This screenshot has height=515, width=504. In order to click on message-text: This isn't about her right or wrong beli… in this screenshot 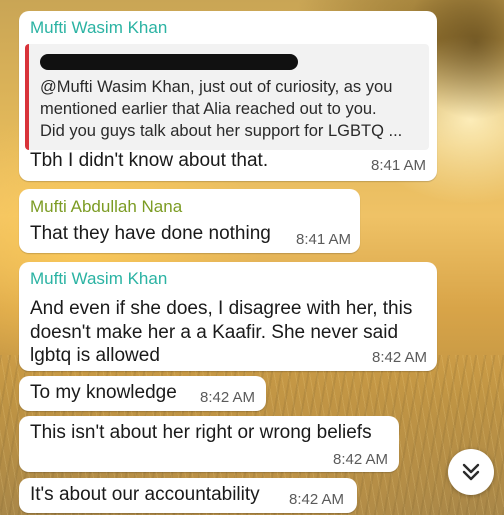, I will do `click(201, 432)`.